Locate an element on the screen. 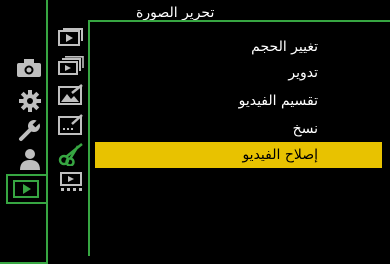 This screenshot has width=390, height=264. divider-line is located at coordinates (89, 138).